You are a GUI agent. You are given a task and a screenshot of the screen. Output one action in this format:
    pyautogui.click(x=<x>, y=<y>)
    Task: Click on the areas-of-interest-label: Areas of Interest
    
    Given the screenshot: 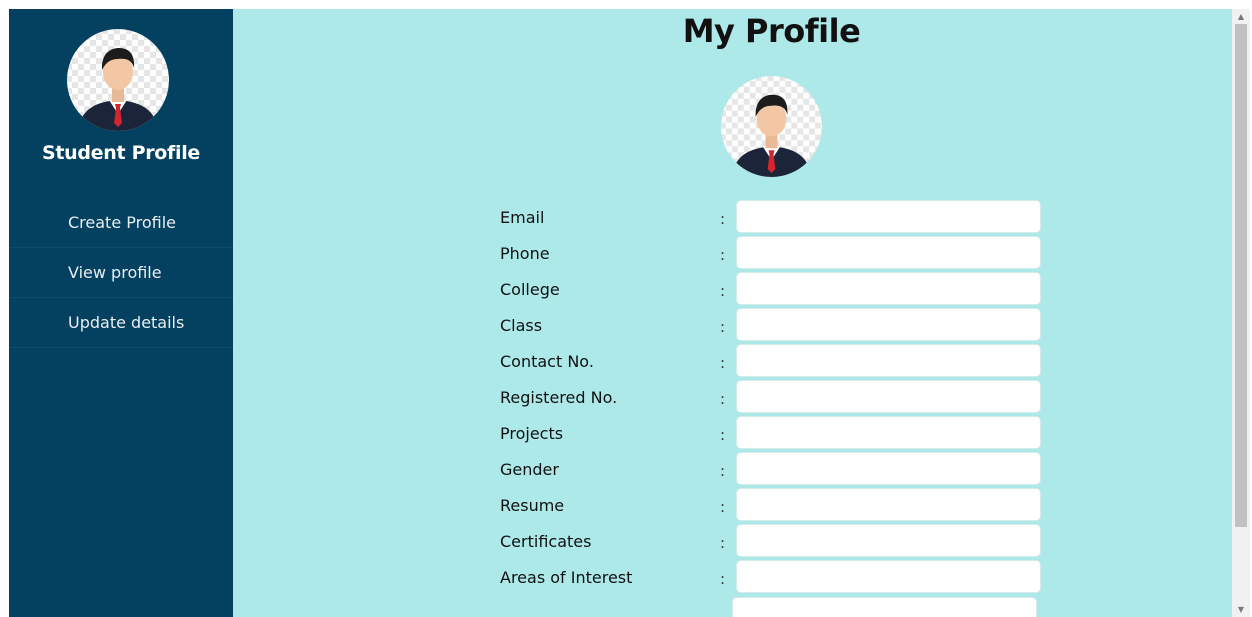 What is the action you would take?
    pyautogui.click(x=566, y=577)
    